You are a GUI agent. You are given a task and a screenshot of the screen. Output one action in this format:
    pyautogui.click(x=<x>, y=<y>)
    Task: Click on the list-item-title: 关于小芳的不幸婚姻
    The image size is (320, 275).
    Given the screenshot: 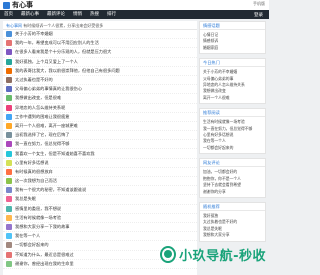 What is the action you would take?
    pyautogui.click(x=34, y=34)
    